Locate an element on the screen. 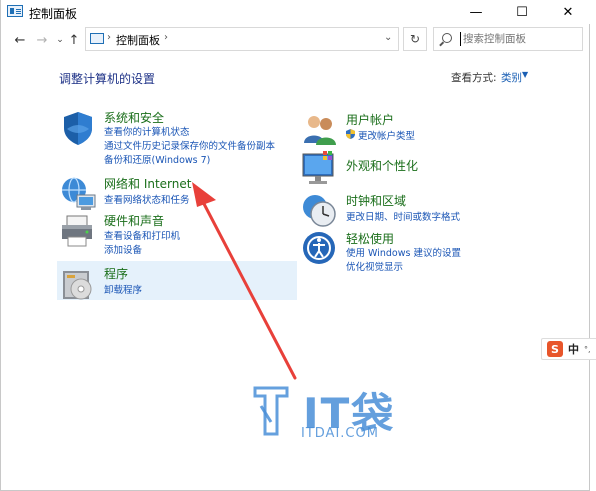  minimize-button: — is located at coordinates (476, 12).